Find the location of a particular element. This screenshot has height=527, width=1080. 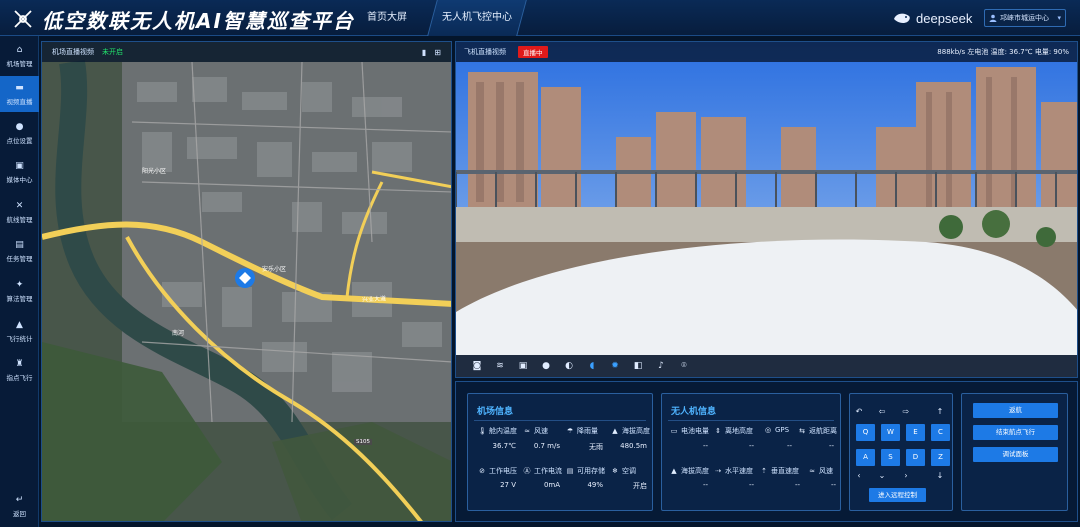

altitude-value: 480.5m is located at coordinates (633, 446).